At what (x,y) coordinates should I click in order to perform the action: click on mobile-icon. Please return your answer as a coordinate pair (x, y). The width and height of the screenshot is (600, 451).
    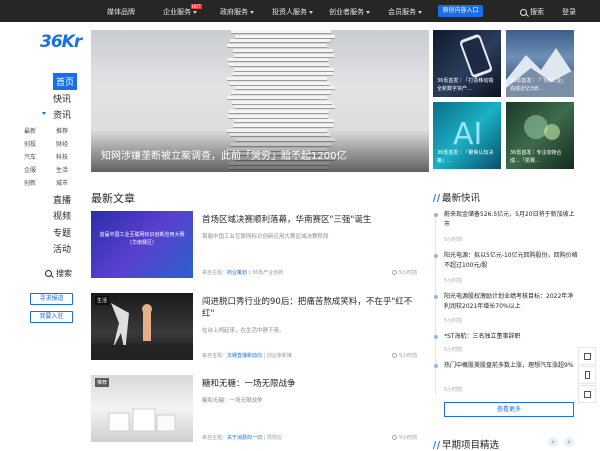
    Looking at the image, I should click on (587, 375).